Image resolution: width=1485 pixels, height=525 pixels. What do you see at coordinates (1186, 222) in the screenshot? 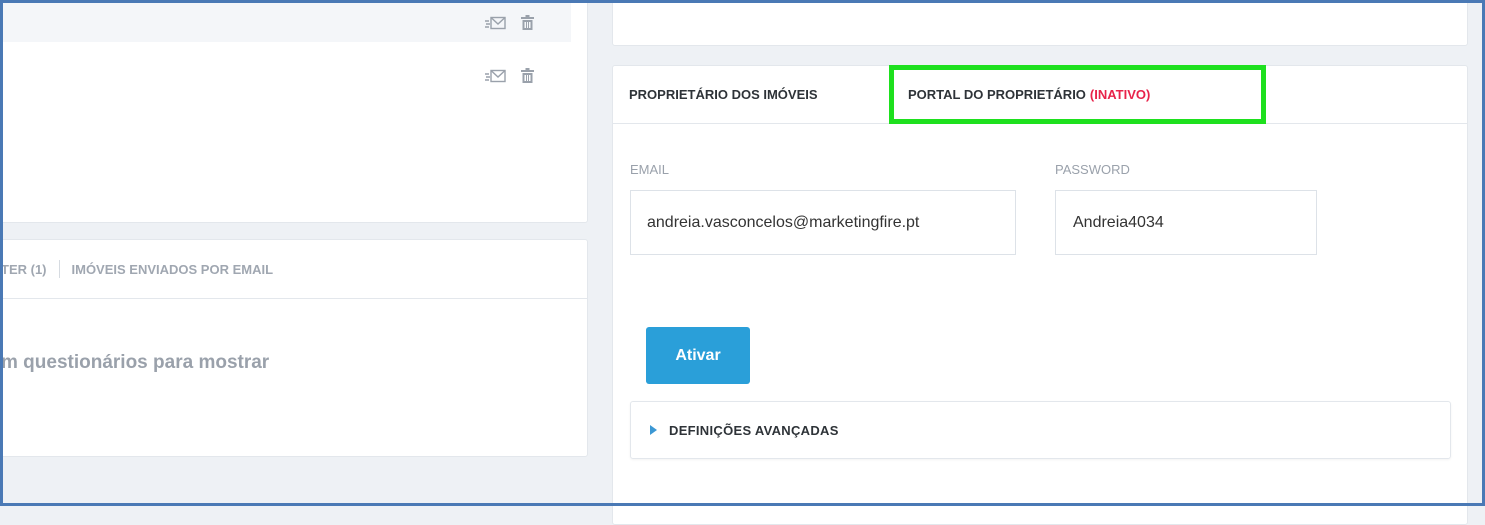
I see `password-field: Andreia4034` at bounding box center [1186, 222].